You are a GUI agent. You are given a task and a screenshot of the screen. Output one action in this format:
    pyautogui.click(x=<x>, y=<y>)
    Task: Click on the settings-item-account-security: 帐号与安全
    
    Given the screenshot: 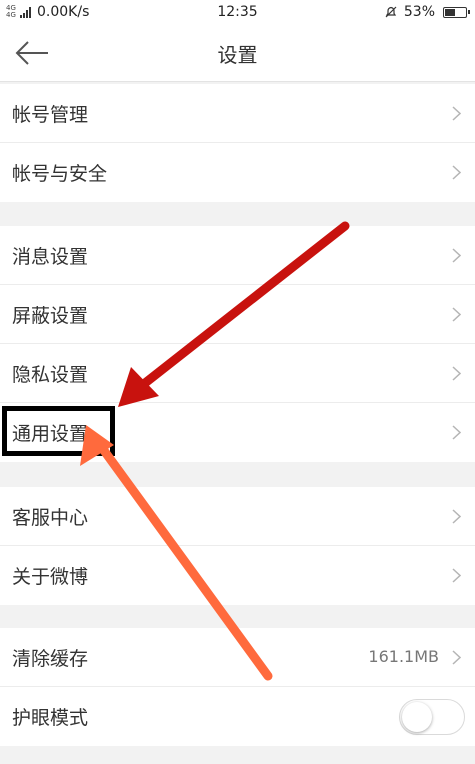 What is the action you would take?
    pyautogui.click(x=237, y=172)
    